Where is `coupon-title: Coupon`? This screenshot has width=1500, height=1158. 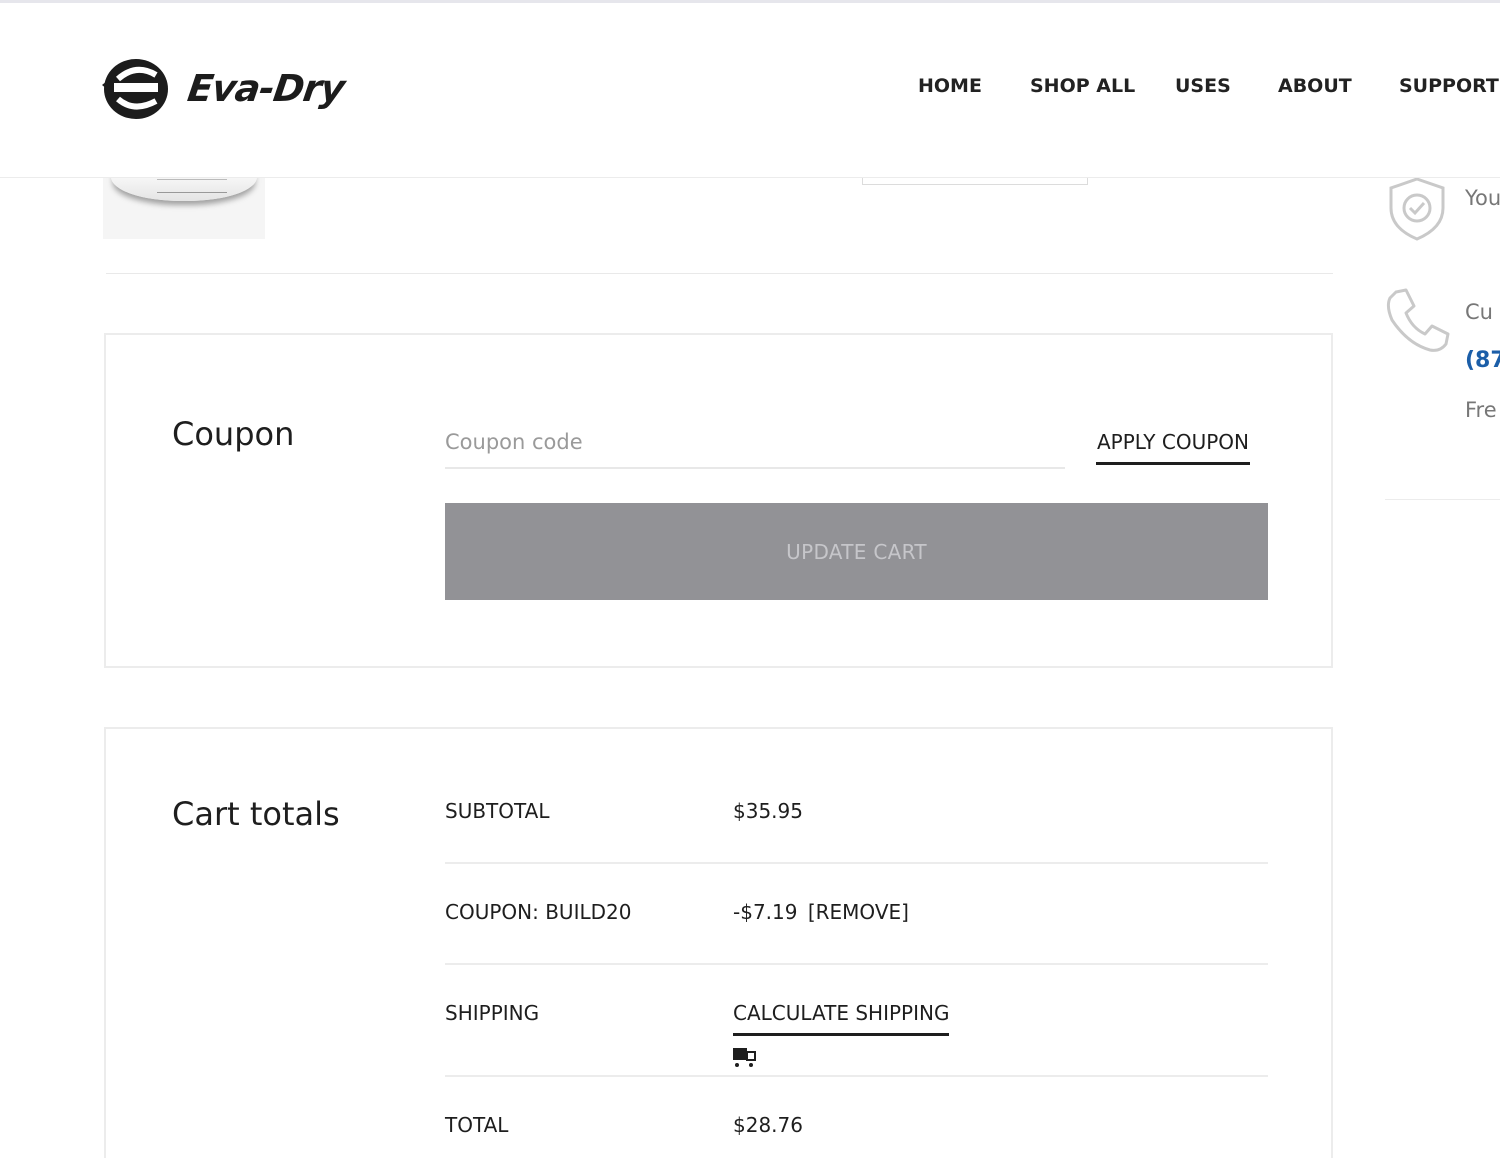
coupon-title: Coupon is located at coordinates (233, 434).